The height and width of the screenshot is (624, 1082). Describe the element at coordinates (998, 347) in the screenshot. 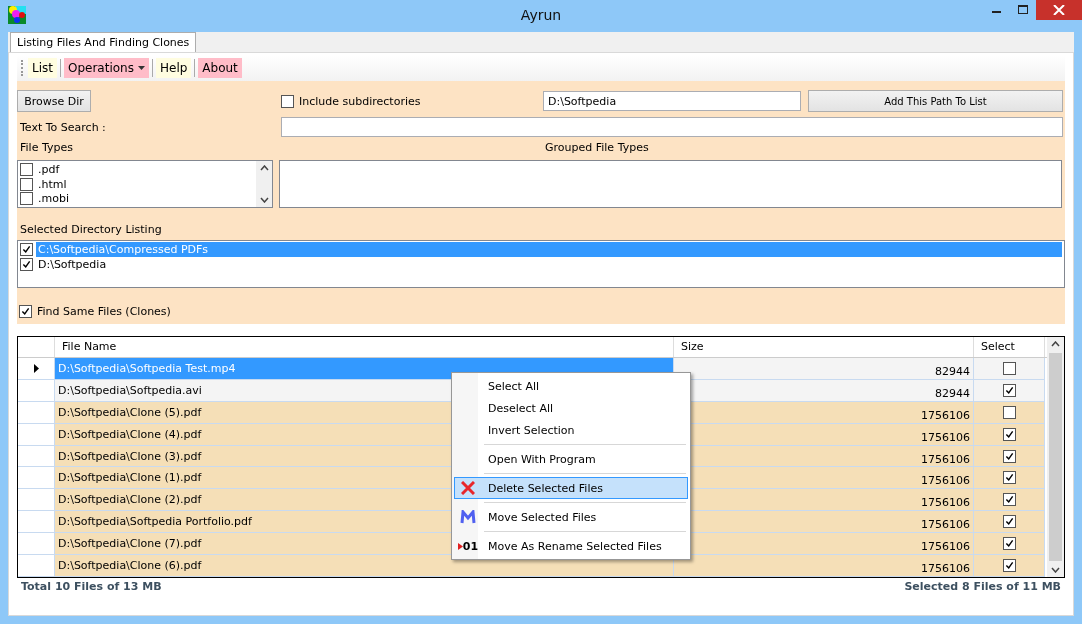

I see `column-header: Select` at that location.